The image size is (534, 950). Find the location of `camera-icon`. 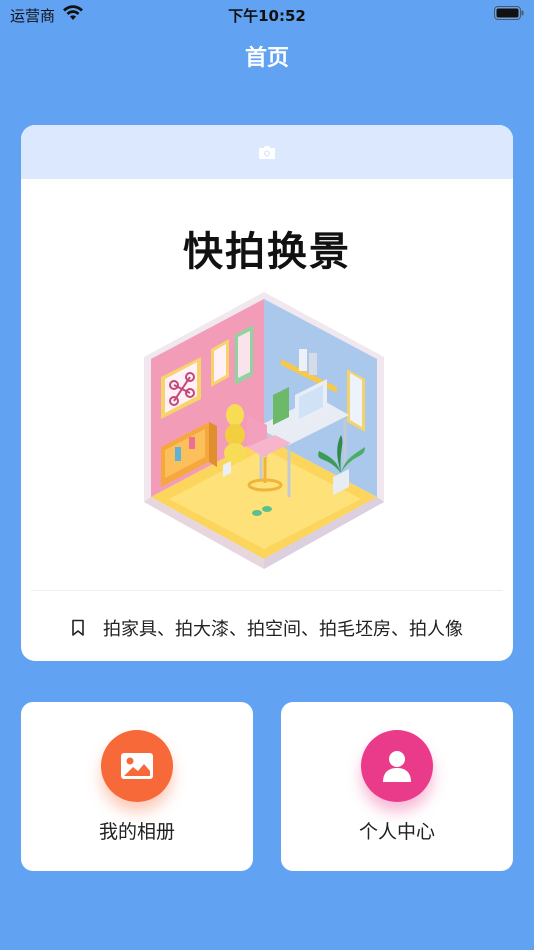

camera-icon is located at coordinates (267, 152).